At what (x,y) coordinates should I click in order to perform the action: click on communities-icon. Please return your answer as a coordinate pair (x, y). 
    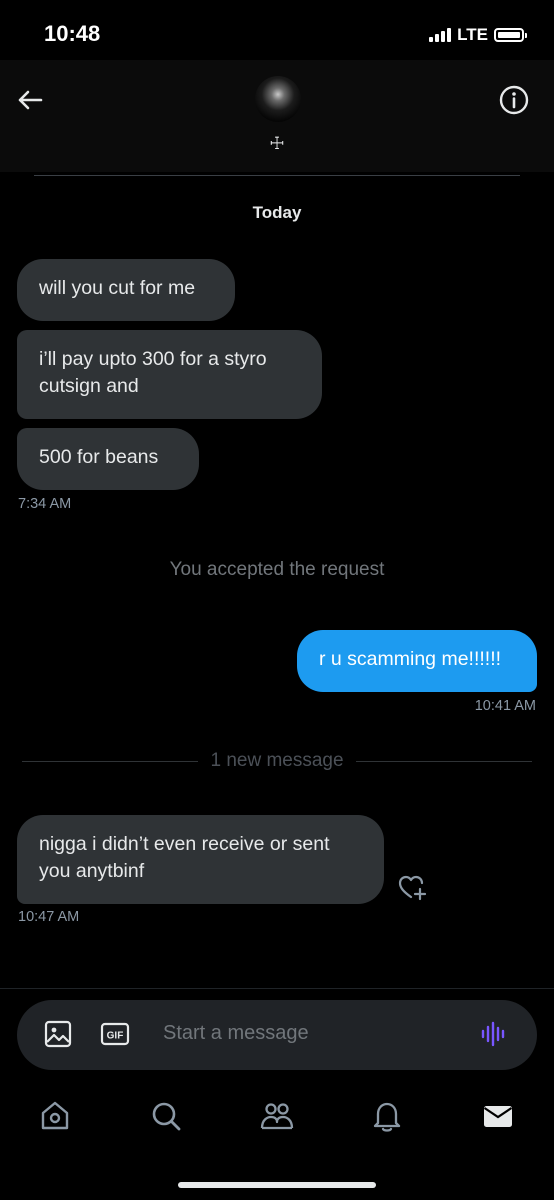
    Looking at the image, I should click on (277, 1116).